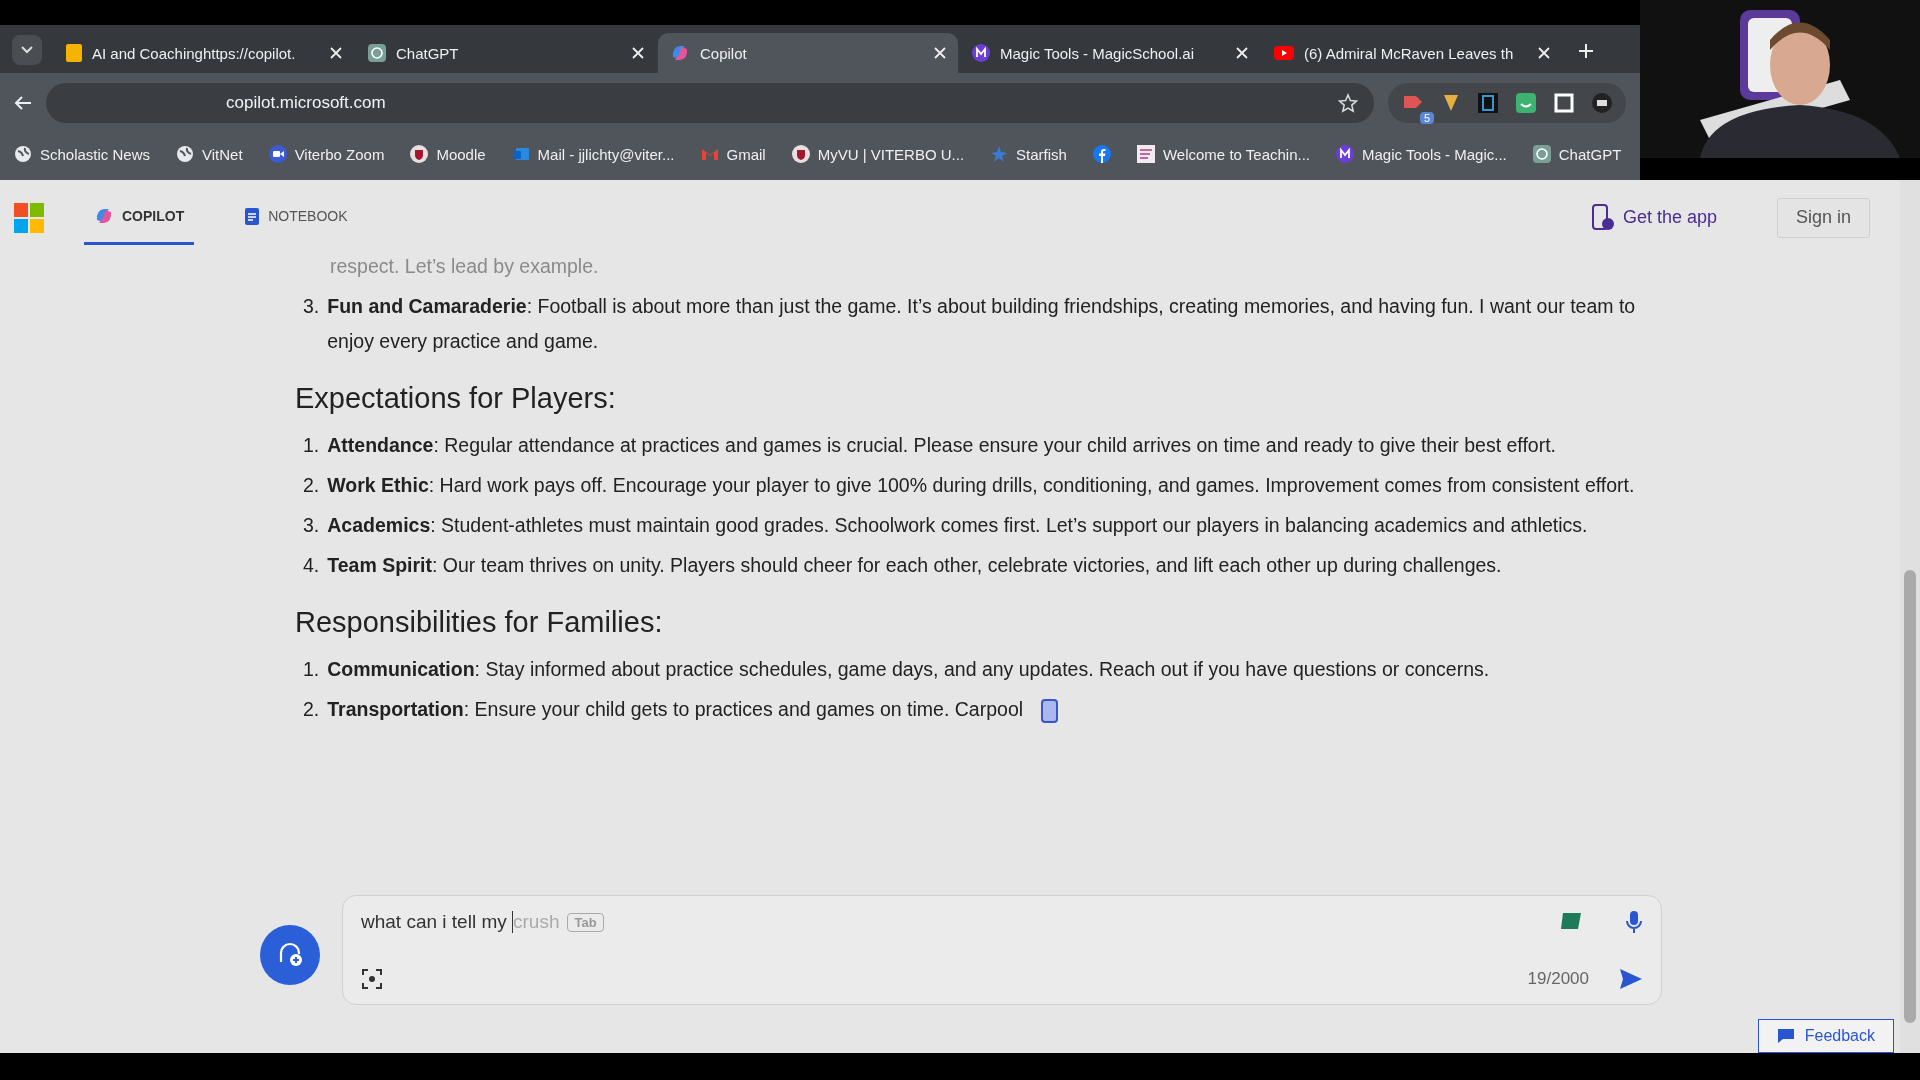 Image resolution: width=1920 pixels, height=1080 pixels. Describe the element at coordinates (585, 922) in the screenshot. I see `key-hint: Tab` at that location.